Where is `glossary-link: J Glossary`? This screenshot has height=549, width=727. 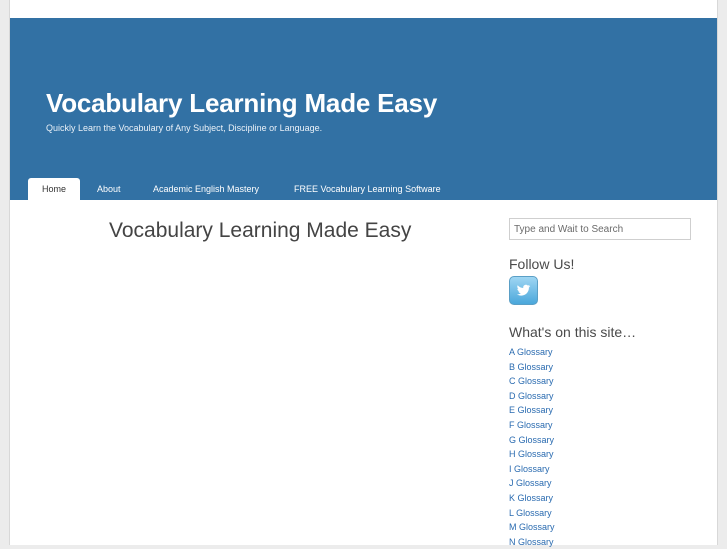 glossary-link: J Glossary is located at coordinates (530, 483).